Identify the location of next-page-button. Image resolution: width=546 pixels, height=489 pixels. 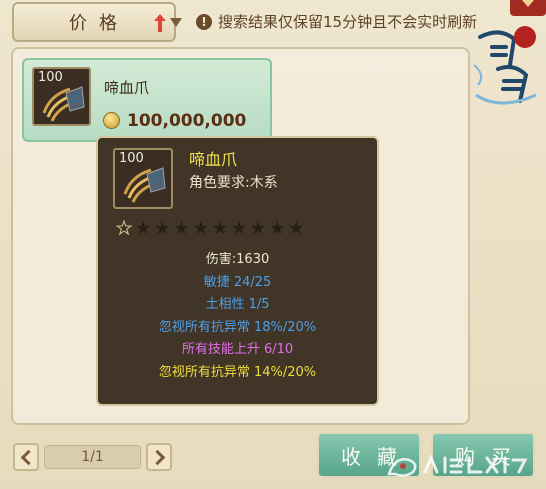
(159, 457).